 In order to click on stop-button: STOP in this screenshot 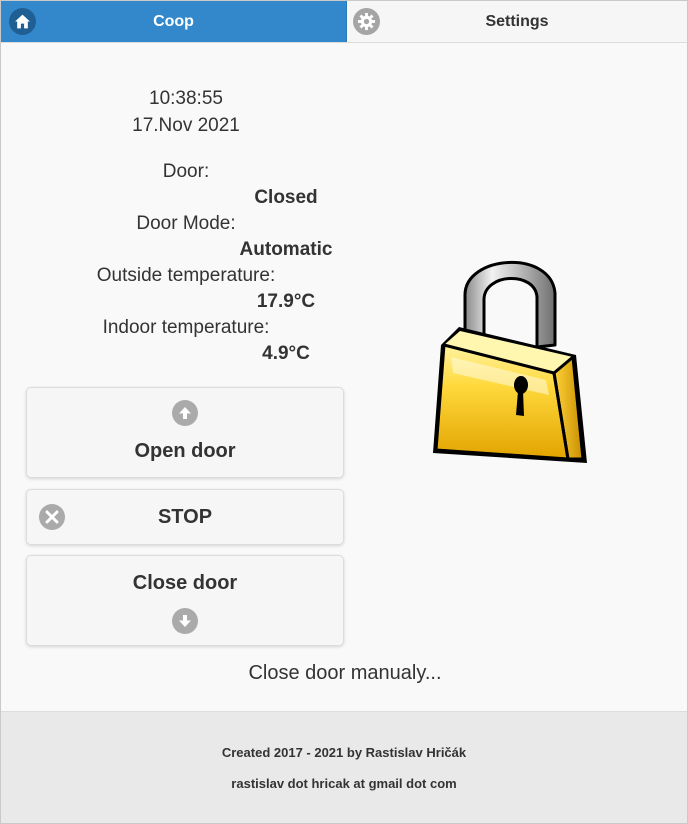, I will do `click(185, 517)`.